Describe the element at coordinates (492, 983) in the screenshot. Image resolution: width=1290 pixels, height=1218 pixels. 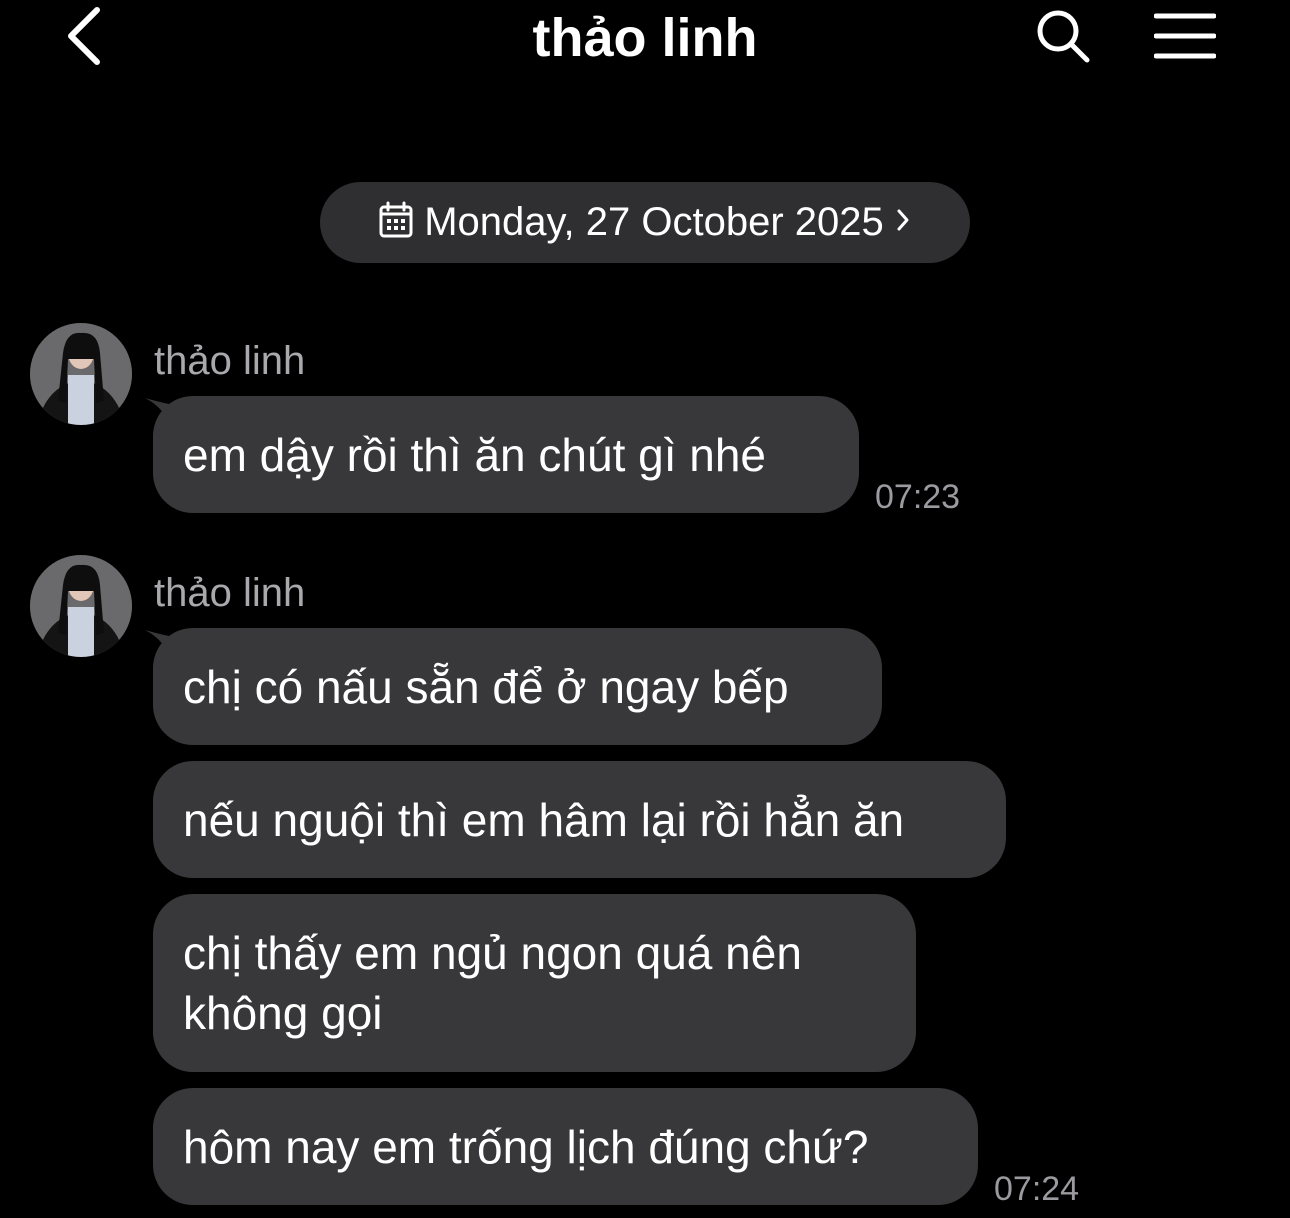
I see `message-text: chị thấy em ngủ ngon quá nên không gọi` at that location.